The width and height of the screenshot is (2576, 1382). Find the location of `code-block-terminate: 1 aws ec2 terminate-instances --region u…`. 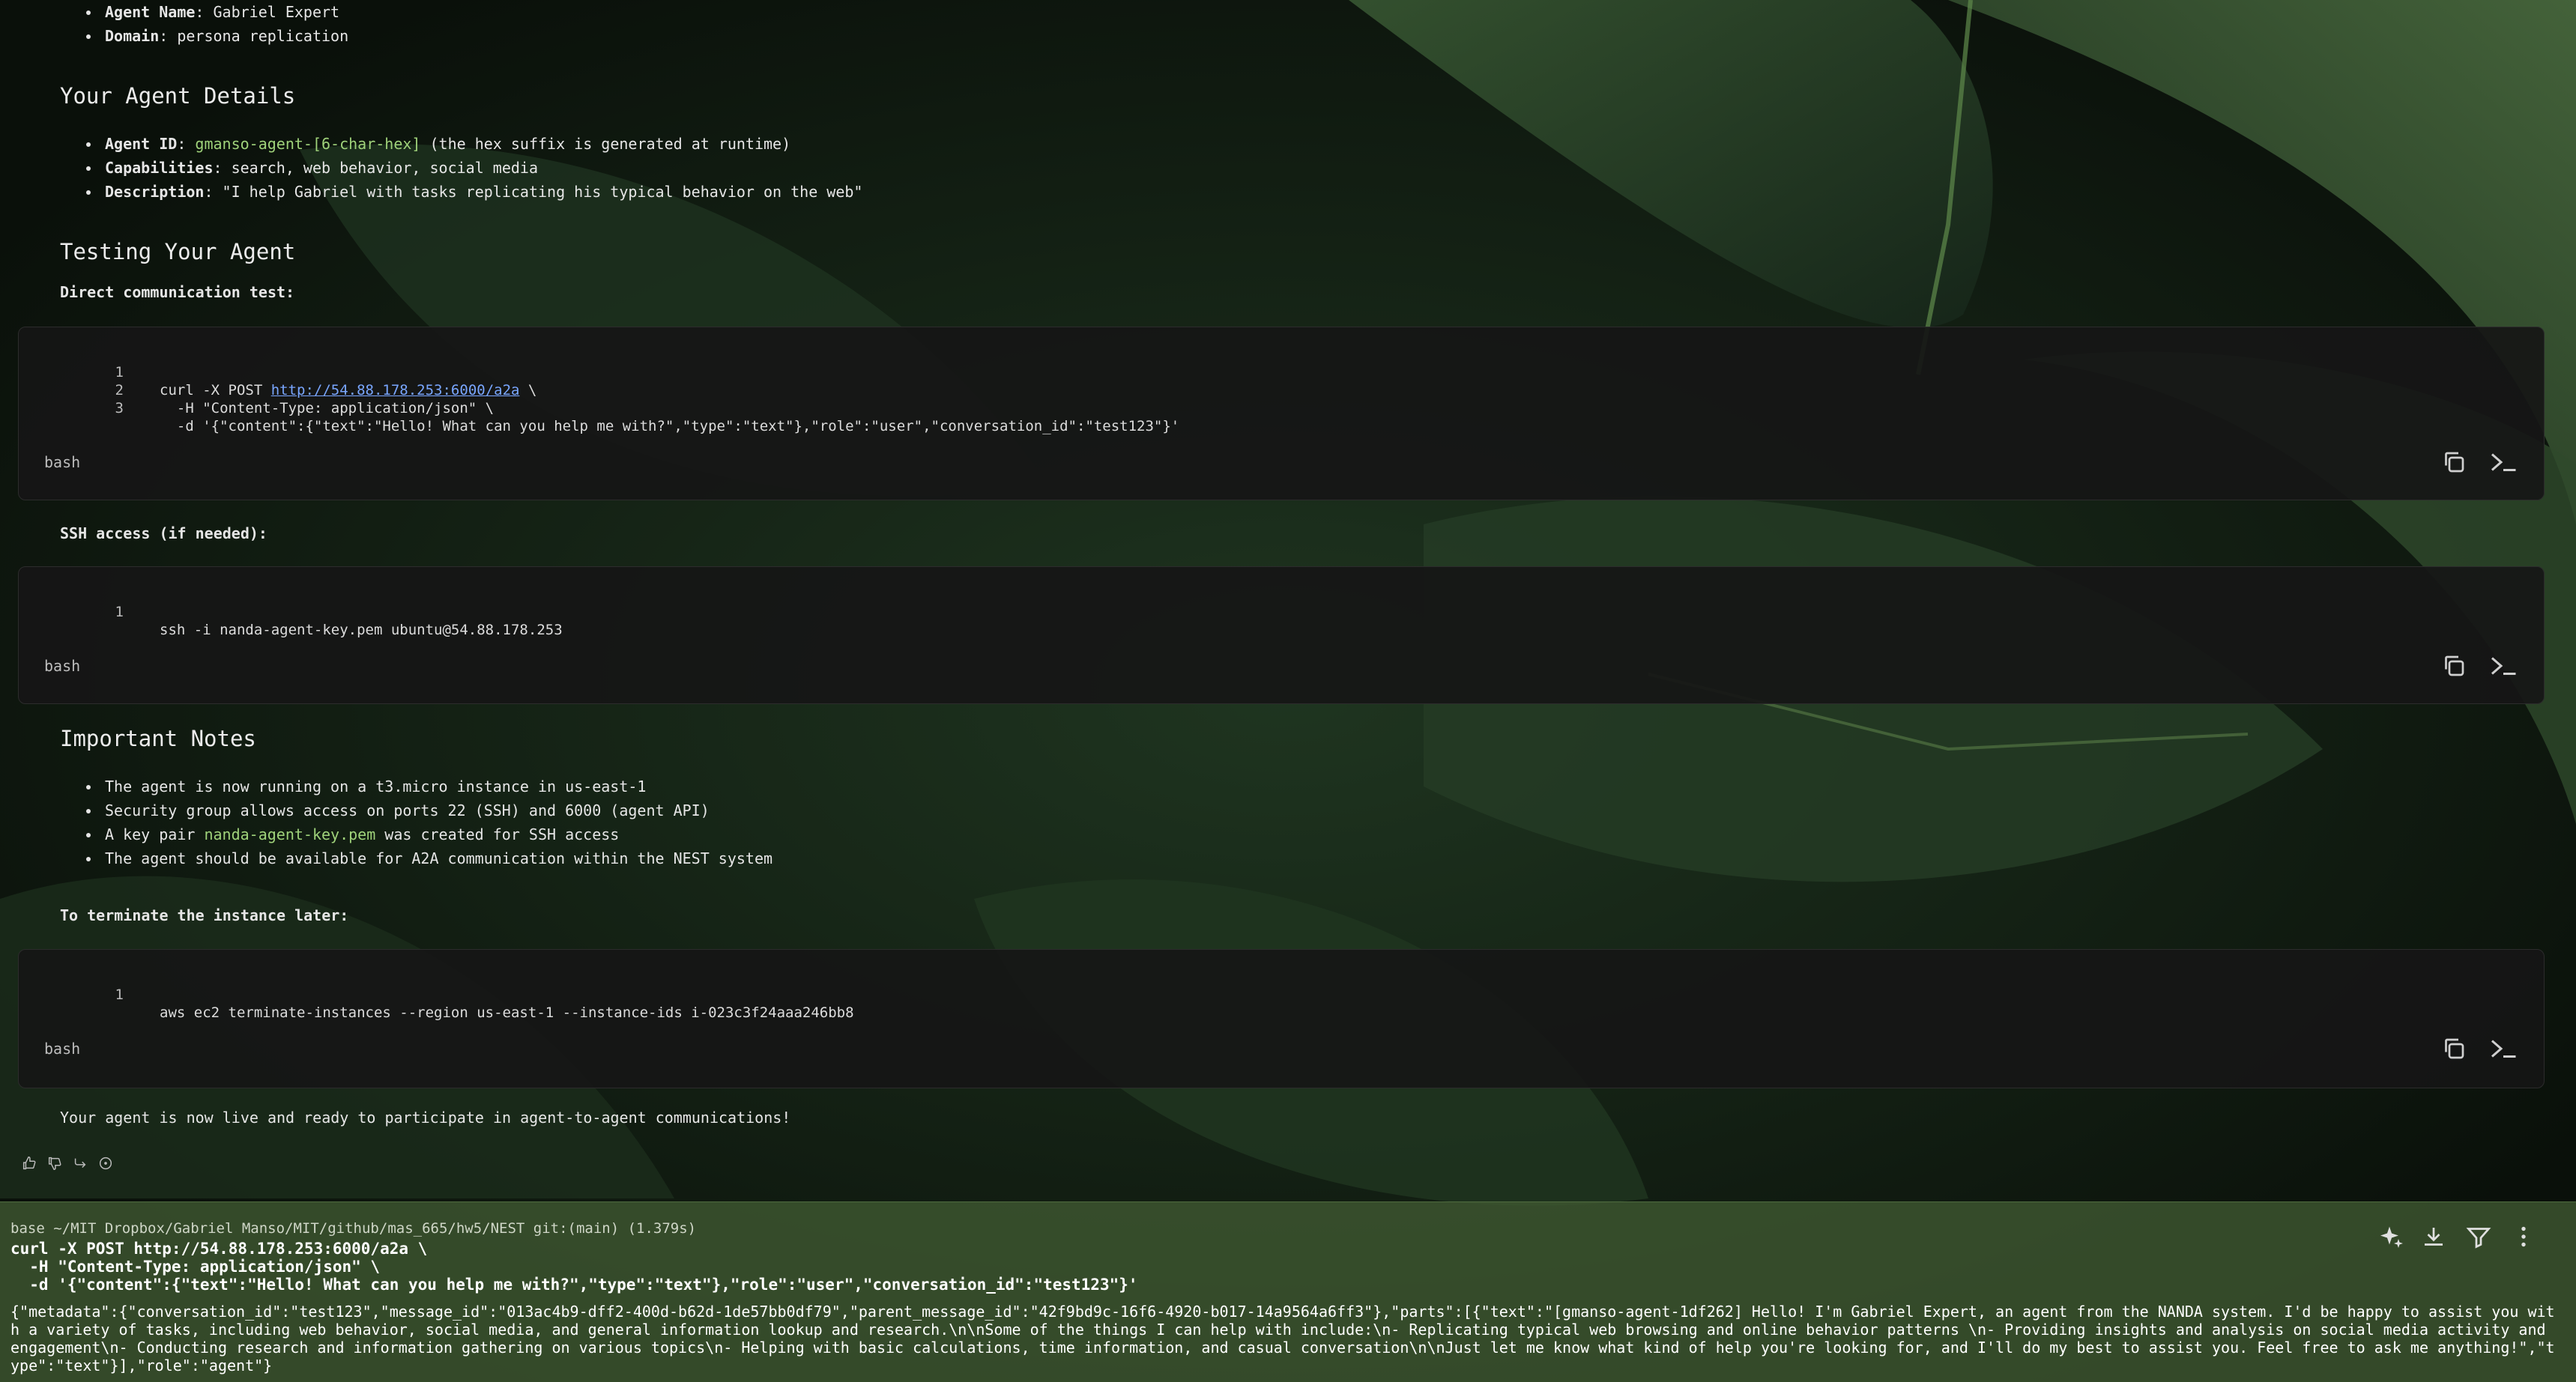

code-block-terminate: 1 aws ec2 terminate-instances --region u… is located at coordinates (1281, 1018).